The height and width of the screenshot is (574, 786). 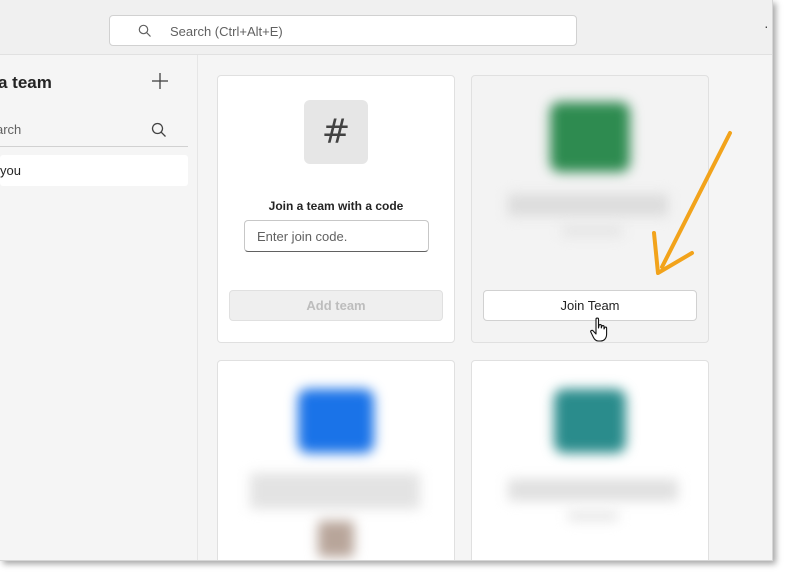 What do you see at coordinates (226, 31) in the screenshot?
I see `search-placeholder: Search (Ctrl+Alt+E)` at bounding box center [226, 31].